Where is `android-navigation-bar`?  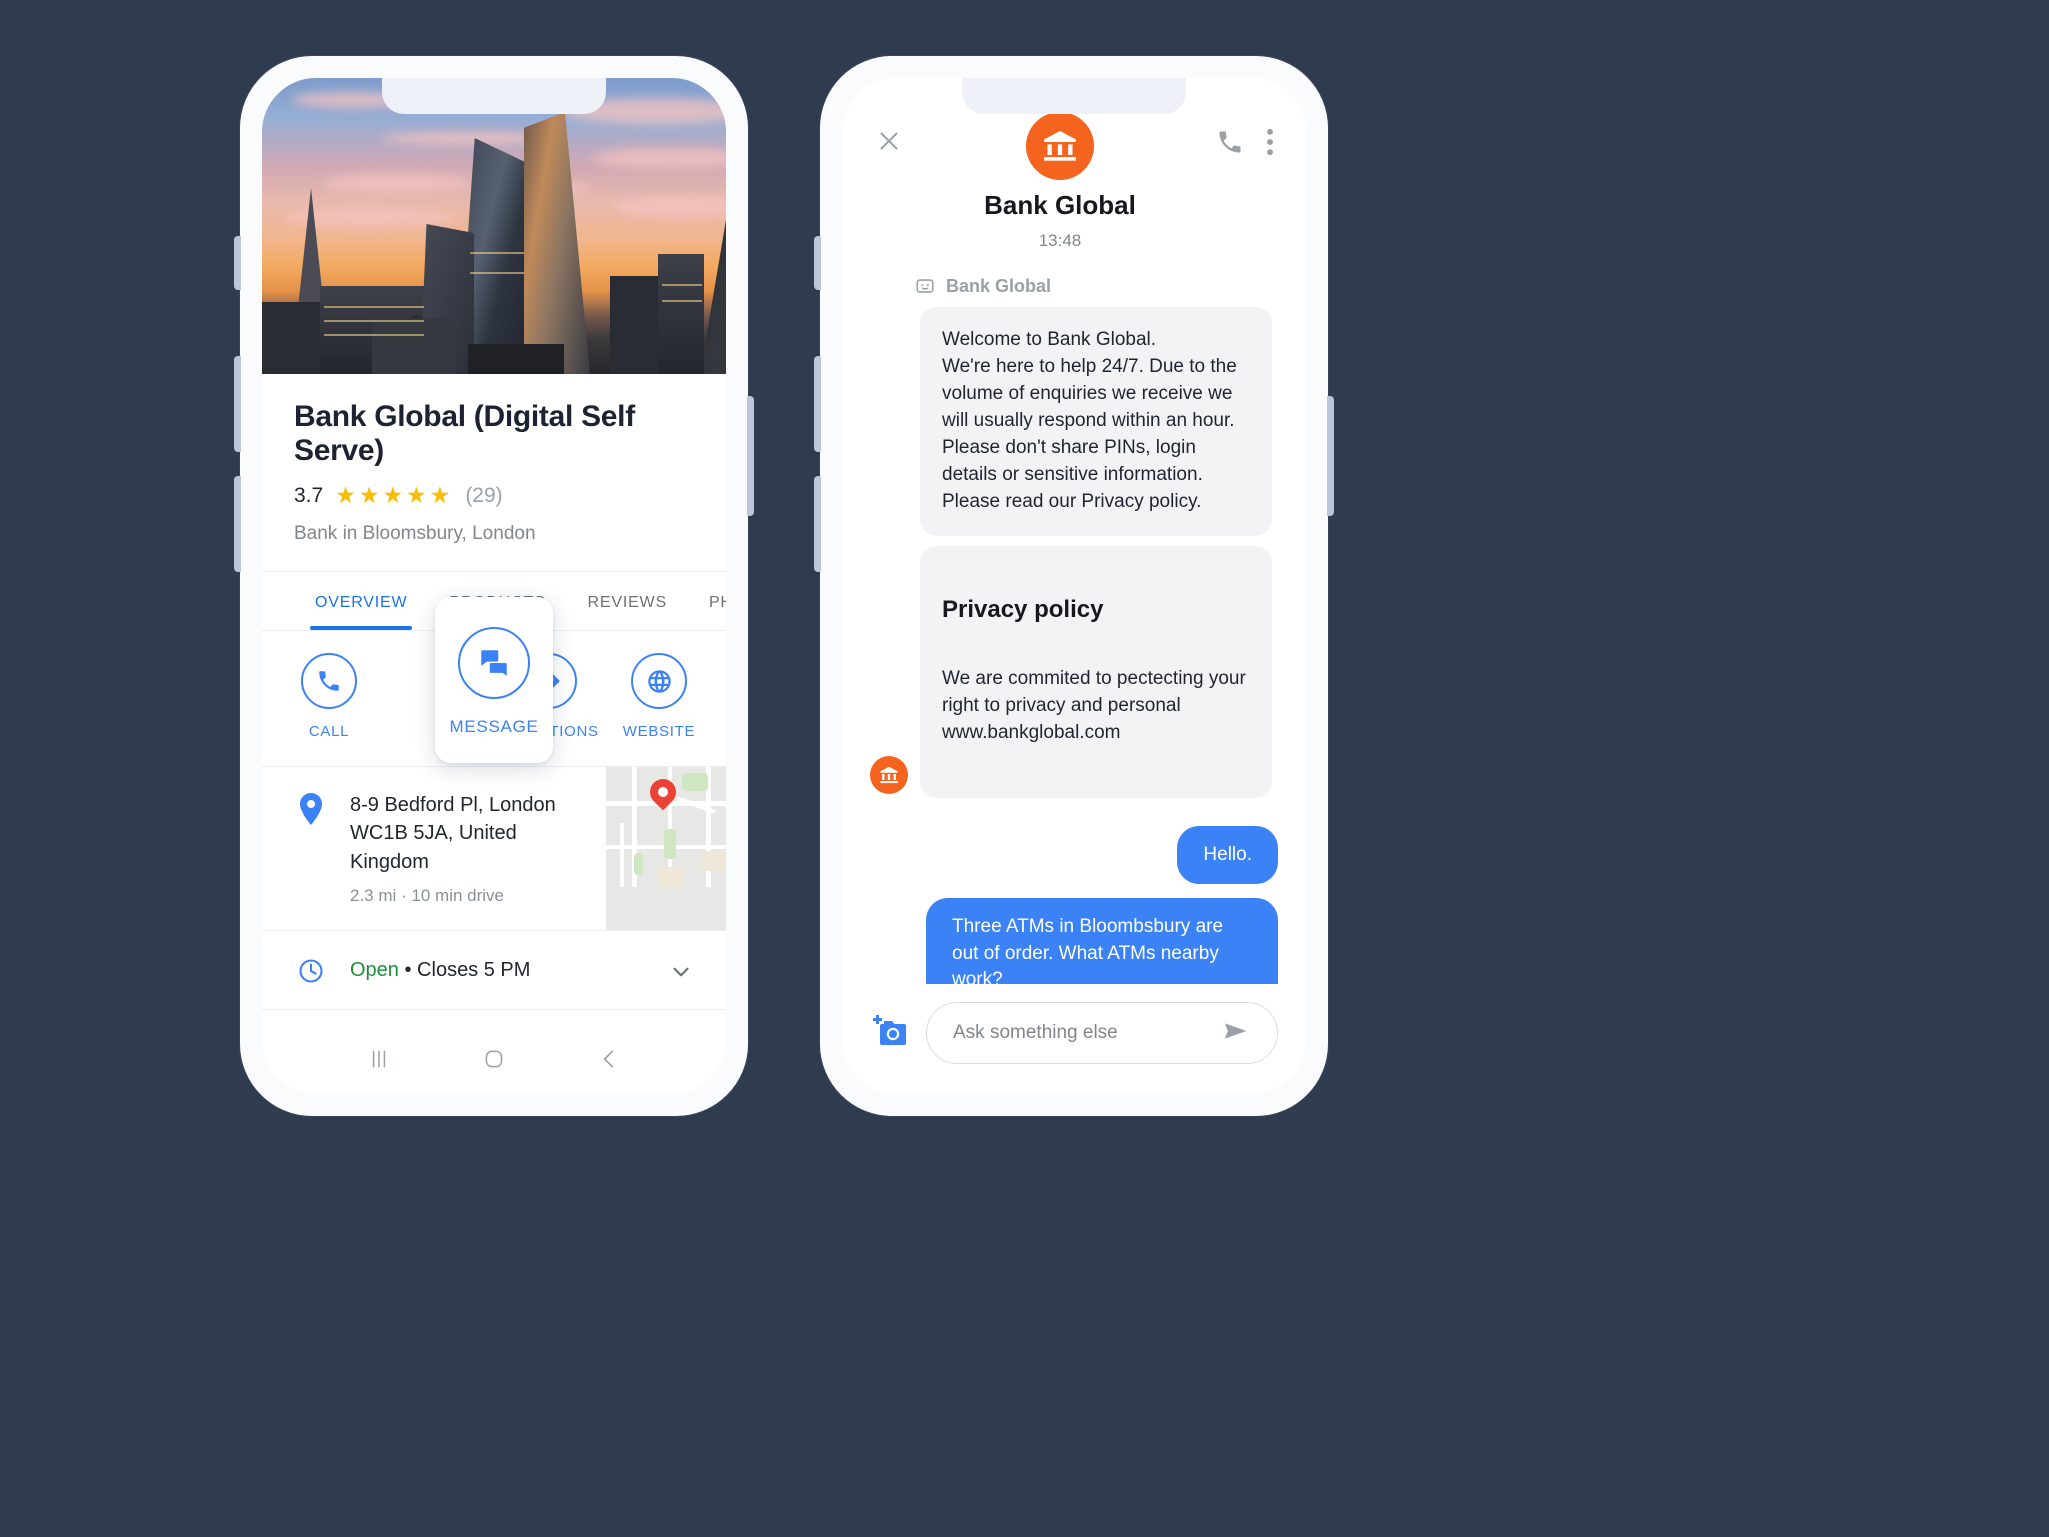 android-navigation-bar is located at coordinates (494, 1061).